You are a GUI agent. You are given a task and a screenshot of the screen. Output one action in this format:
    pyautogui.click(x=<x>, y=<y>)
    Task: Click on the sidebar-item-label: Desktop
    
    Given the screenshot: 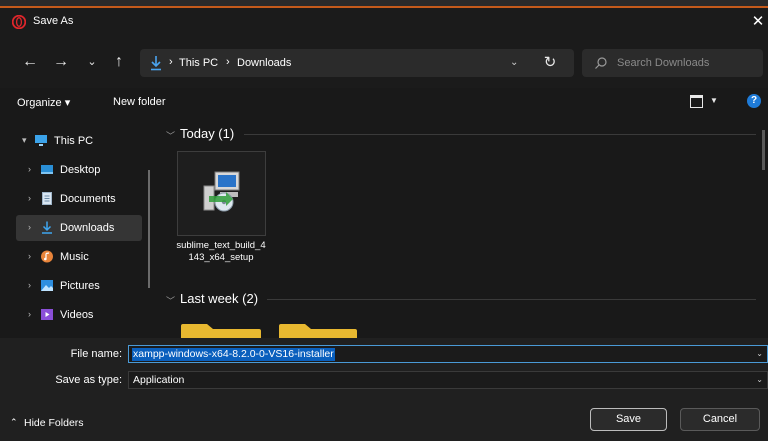 What is the action you would take?
    pyautogui.click(x=80, y=170)
    